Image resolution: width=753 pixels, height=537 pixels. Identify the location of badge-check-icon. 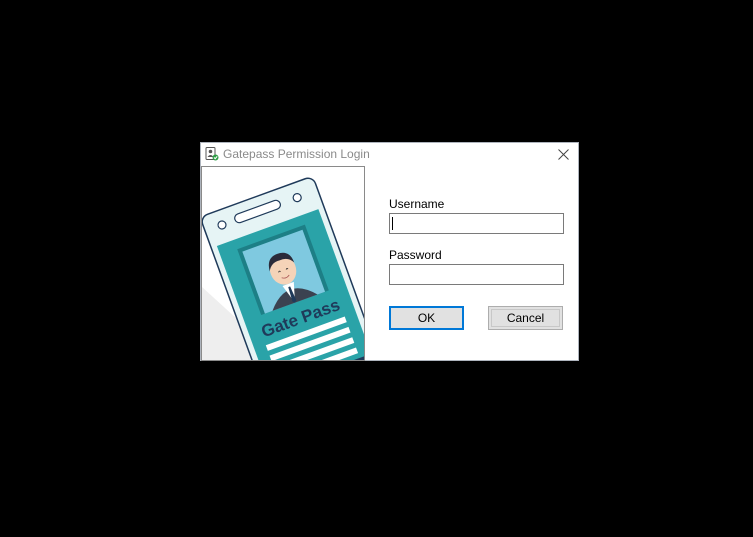
(212, 154).